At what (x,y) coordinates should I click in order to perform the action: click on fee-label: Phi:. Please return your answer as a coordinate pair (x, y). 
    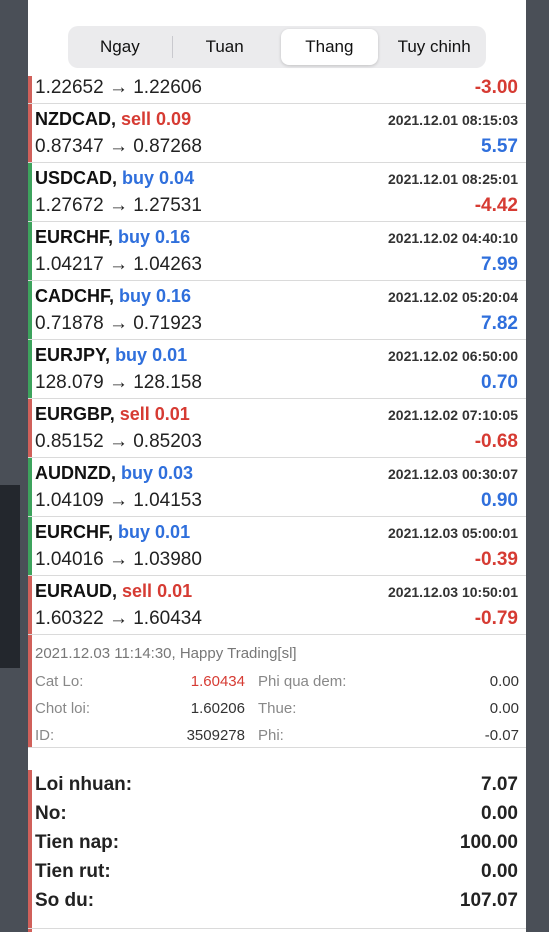
    Looking at the image, I should click on (271, 735).